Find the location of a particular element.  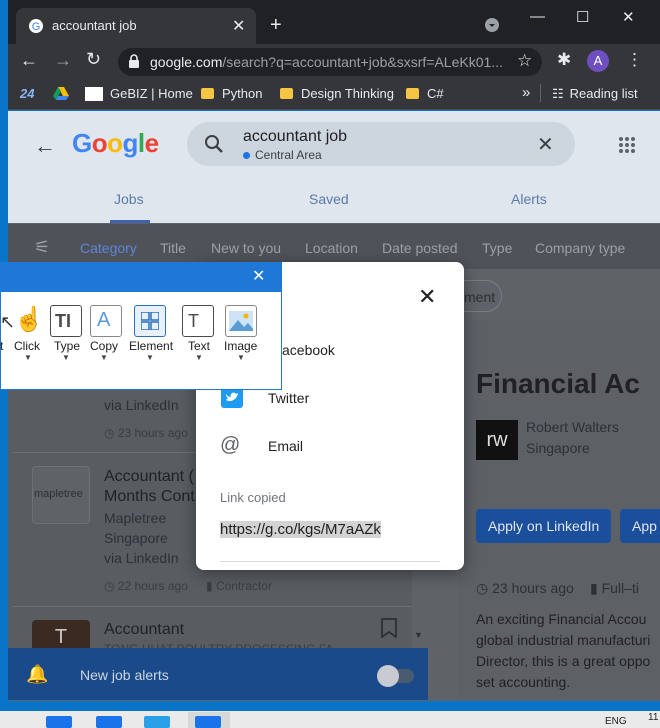

share-twitter-label: Twitter is located at coordinates (288, 398).